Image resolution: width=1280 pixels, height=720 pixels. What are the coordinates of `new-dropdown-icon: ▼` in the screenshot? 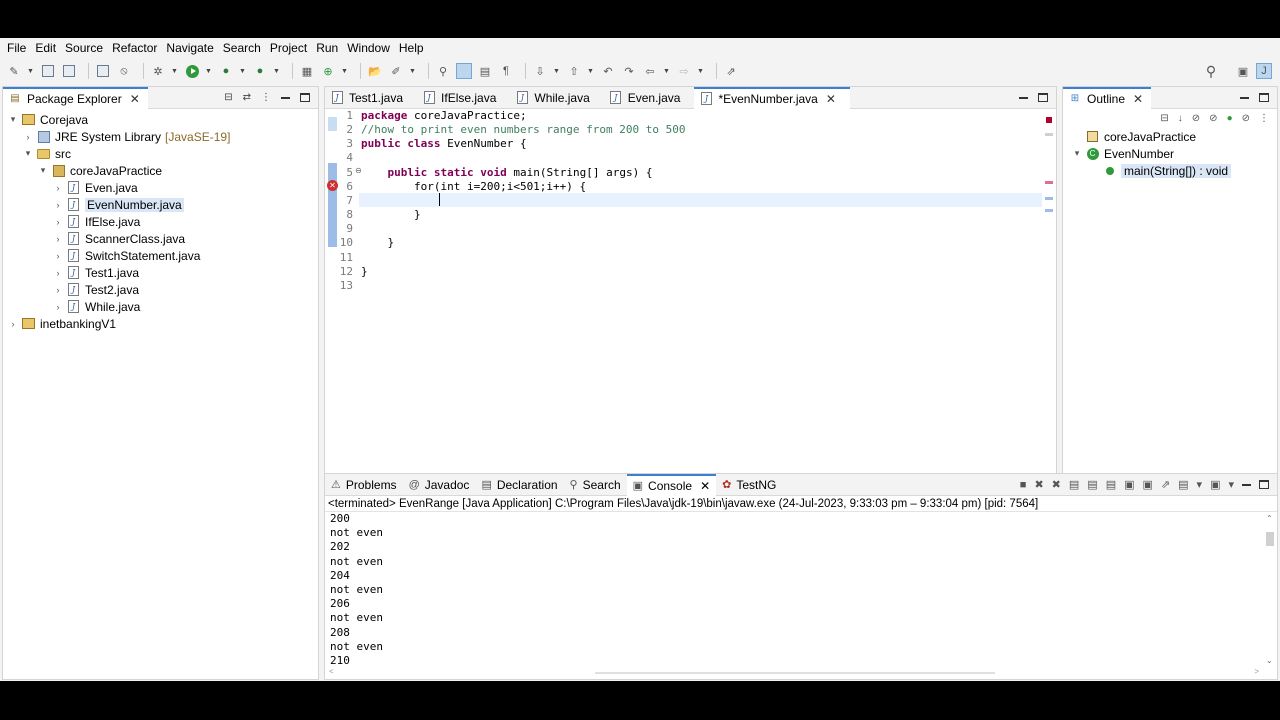 It's located at (30, 71).